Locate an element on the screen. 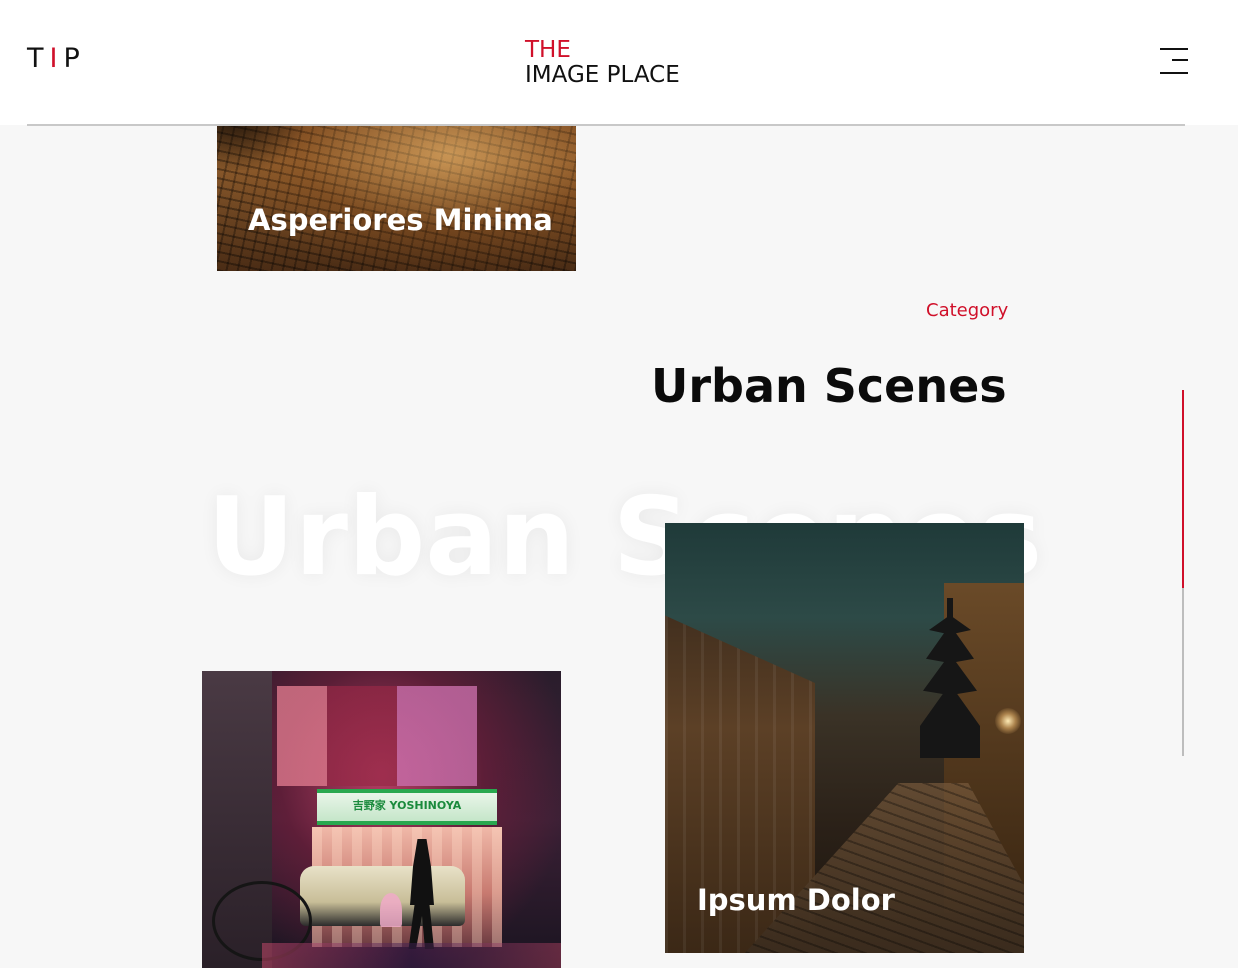 Image resolution: width=1238 pixels, height=968 pixels. brand-title: THE IMAGE PLACE is located at coordinates (602, 63).